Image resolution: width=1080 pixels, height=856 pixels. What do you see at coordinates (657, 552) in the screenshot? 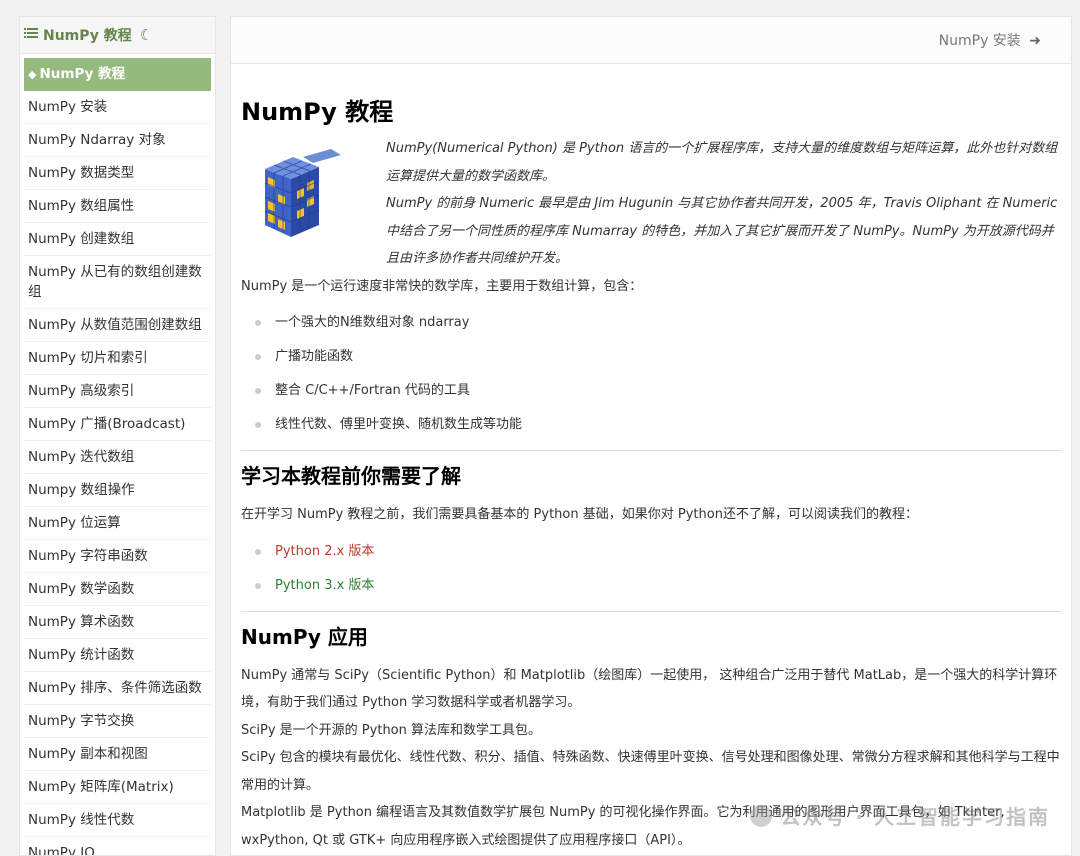
I see `list-item: Python 2.x 版本` at bounding box center [657, 552].